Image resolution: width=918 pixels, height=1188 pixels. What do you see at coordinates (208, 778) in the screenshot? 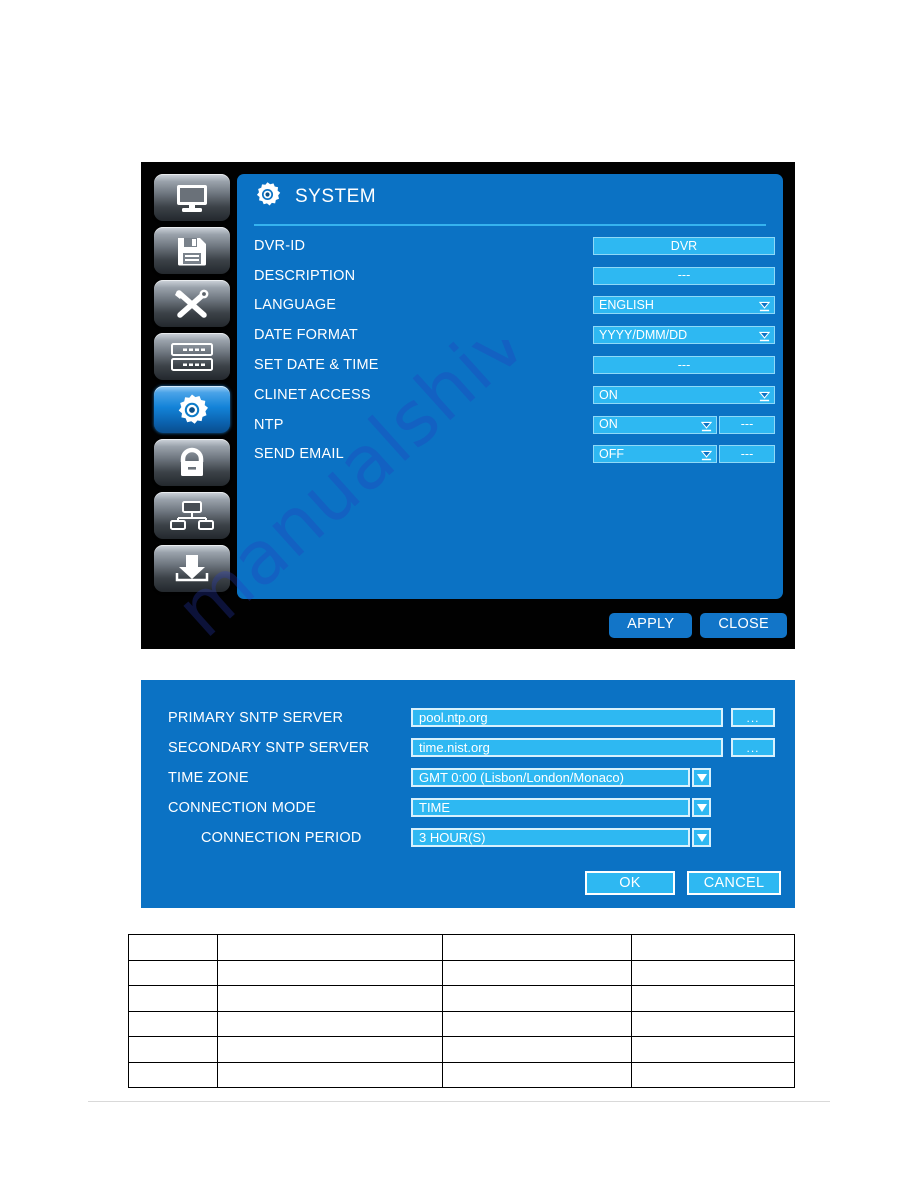
I see `label-time-zone: TIME ZONE` at bounding box center [208, 778].